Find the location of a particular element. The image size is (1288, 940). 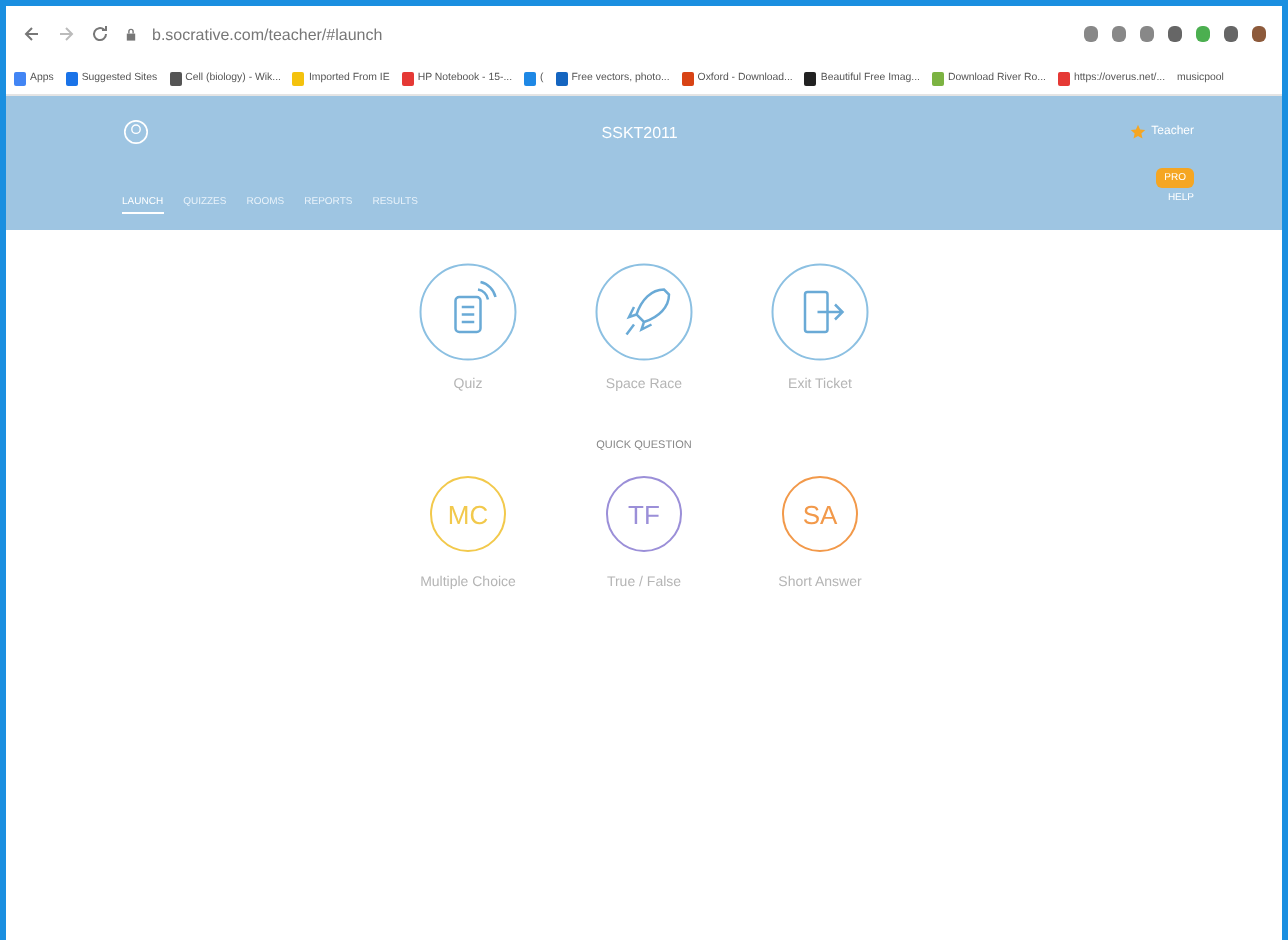

back-icon is located at coordinates (32, 34).